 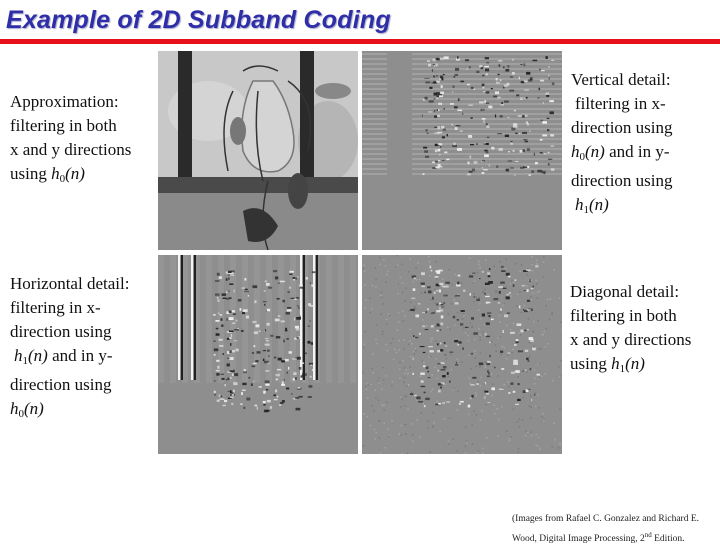 What do you see at coordinates (462, 150) in the screenshot?
I see `vertical-detail-image` at bounding box center [462, 150].